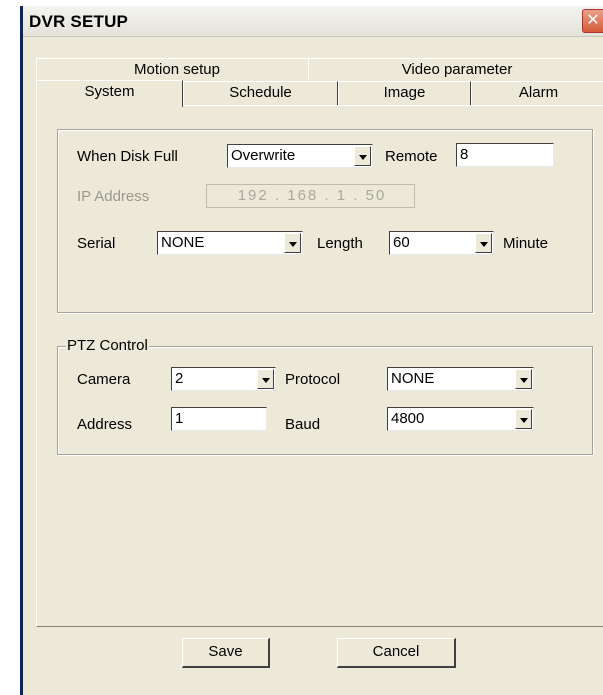  What do you see at coordinates (313, 379) in the screenshot?
I see `protocol-label: Protocol` at bounding box center [313, 379].